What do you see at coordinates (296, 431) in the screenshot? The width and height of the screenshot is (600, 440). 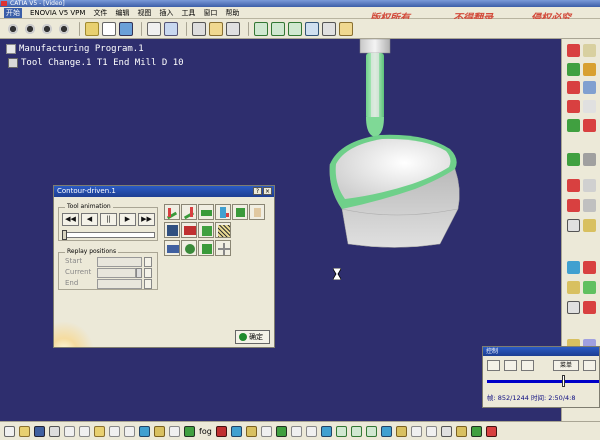 I see `zoom-in-icon` at bounding box center [296, 431].